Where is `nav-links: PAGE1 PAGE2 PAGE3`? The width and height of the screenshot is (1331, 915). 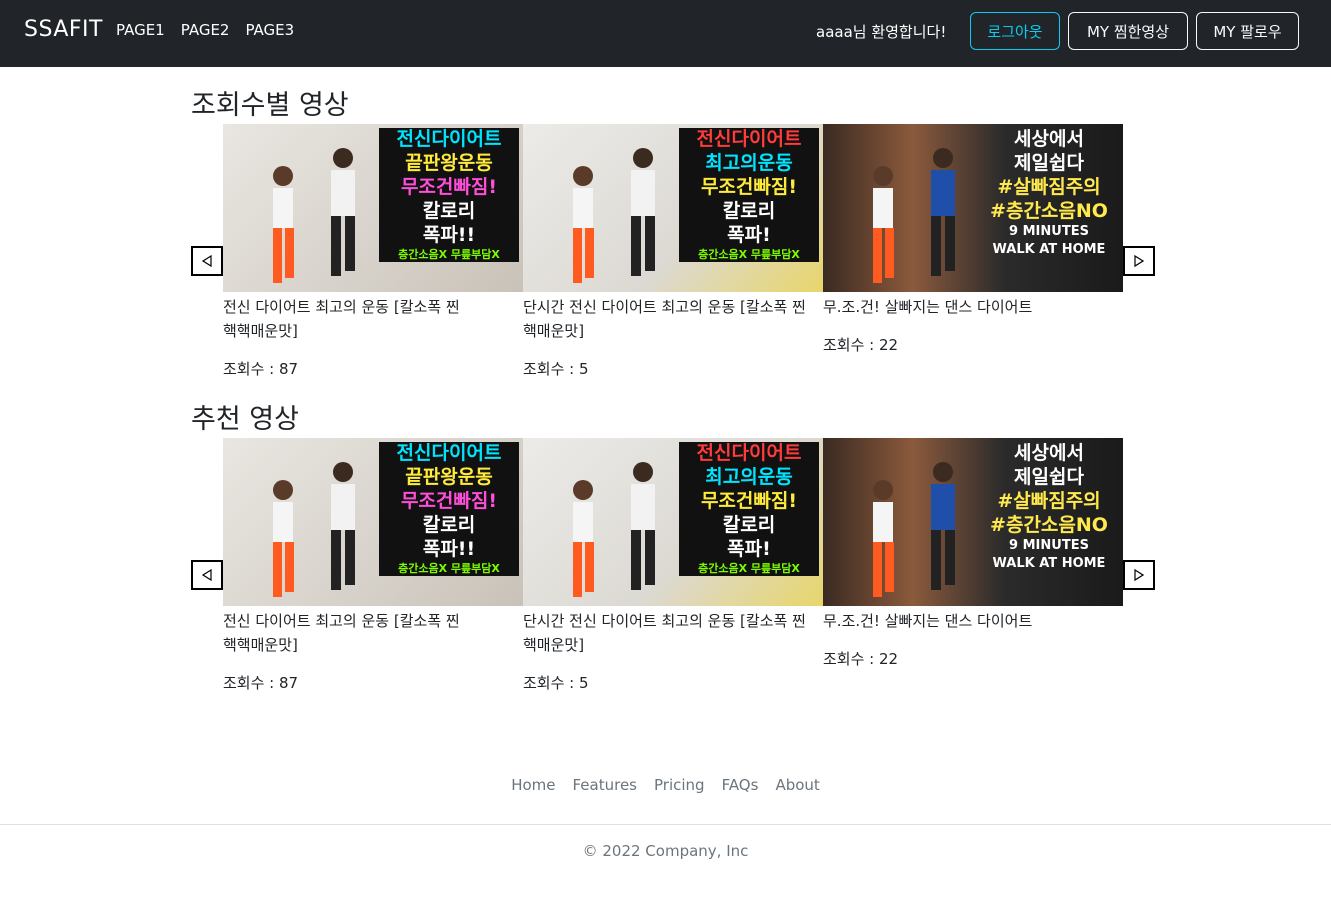
nav-links: PAGE1 PAGE2 PAGE3 is located at coordinates (205, 30).